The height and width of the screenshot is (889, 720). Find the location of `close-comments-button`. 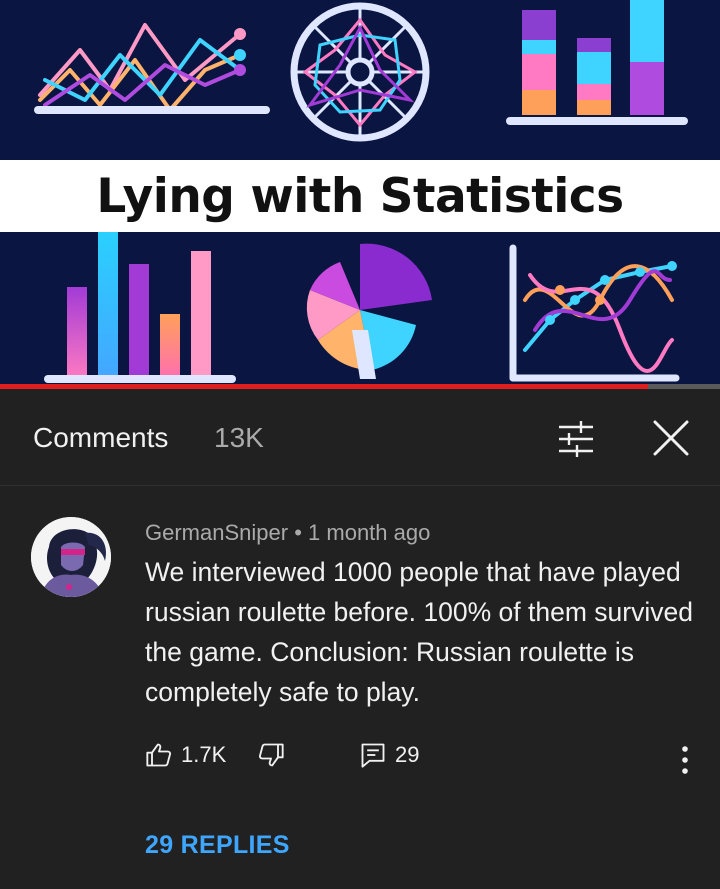

close-comments-button is located at coordinates (671, 438).